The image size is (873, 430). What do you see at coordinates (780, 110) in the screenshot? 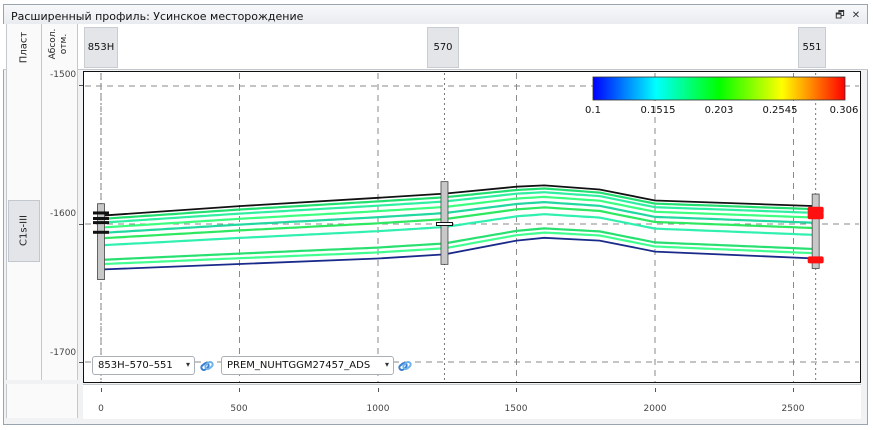
I see `legend-label: 0.2545` at bounding box center [780, 110].